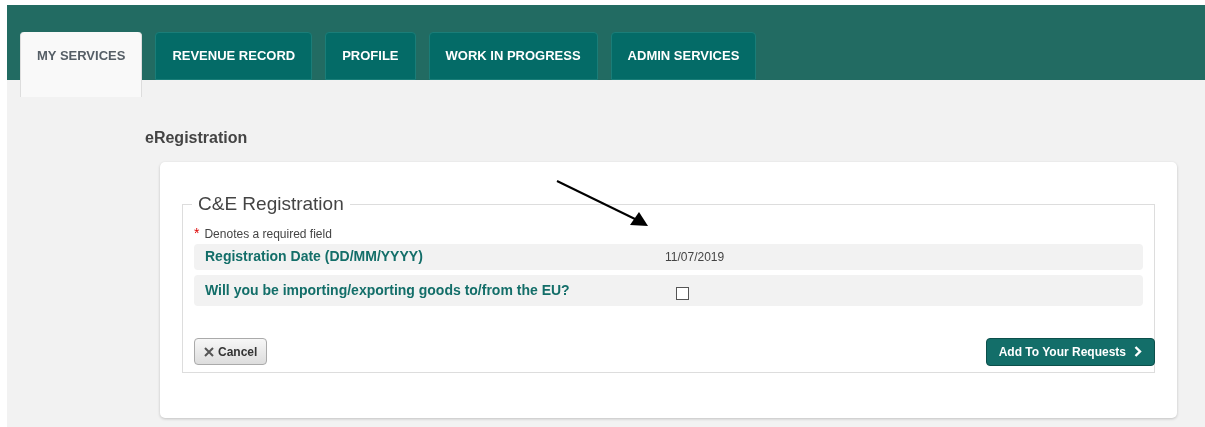 The height and width of the screenshot is (427, 1205). What do you see at coordinates (81, 64) in the screenshot?
I see `nav-tab: MY SERVICES` at bounding box center [81, 64].